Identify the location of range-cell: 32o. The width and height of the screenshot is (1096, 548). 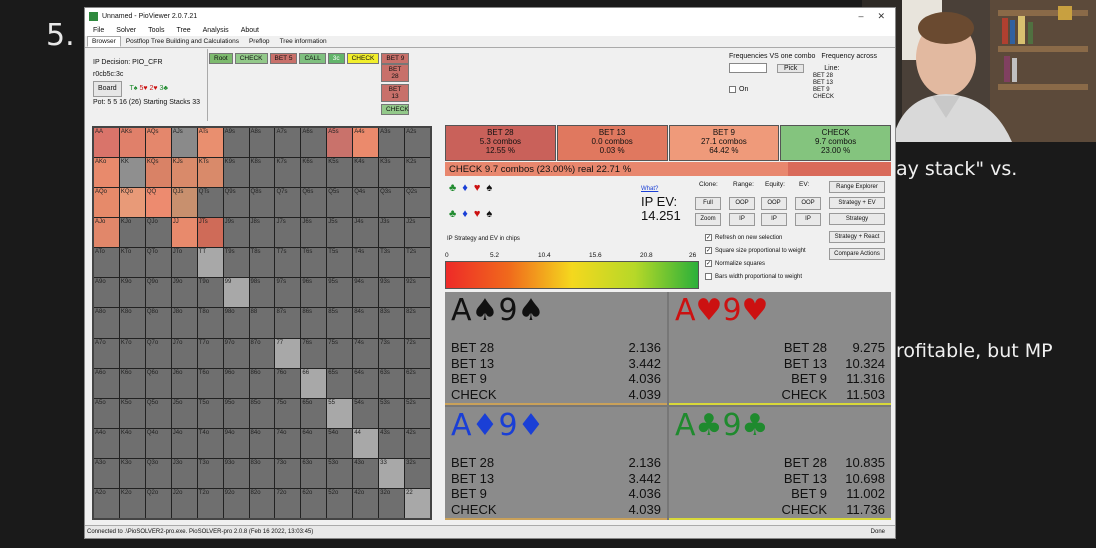
(392, 503).